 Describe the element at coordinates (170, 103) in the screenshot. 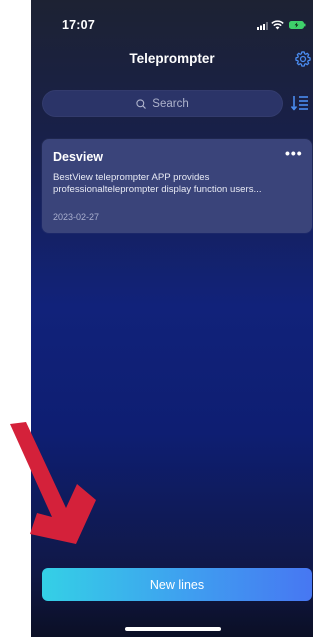

I see `search-placeholder: Search` at that location.